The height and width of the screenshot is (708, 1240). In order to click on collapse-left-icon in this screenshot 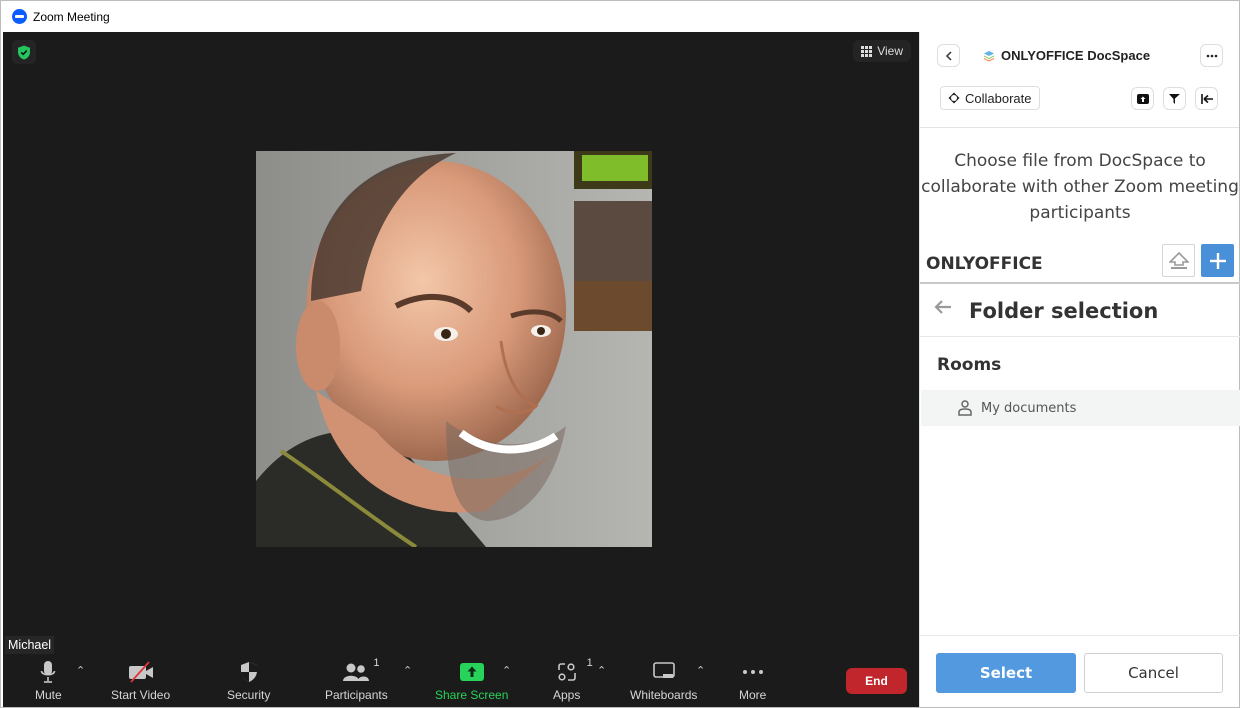, I will do `click(1206, 98)`.